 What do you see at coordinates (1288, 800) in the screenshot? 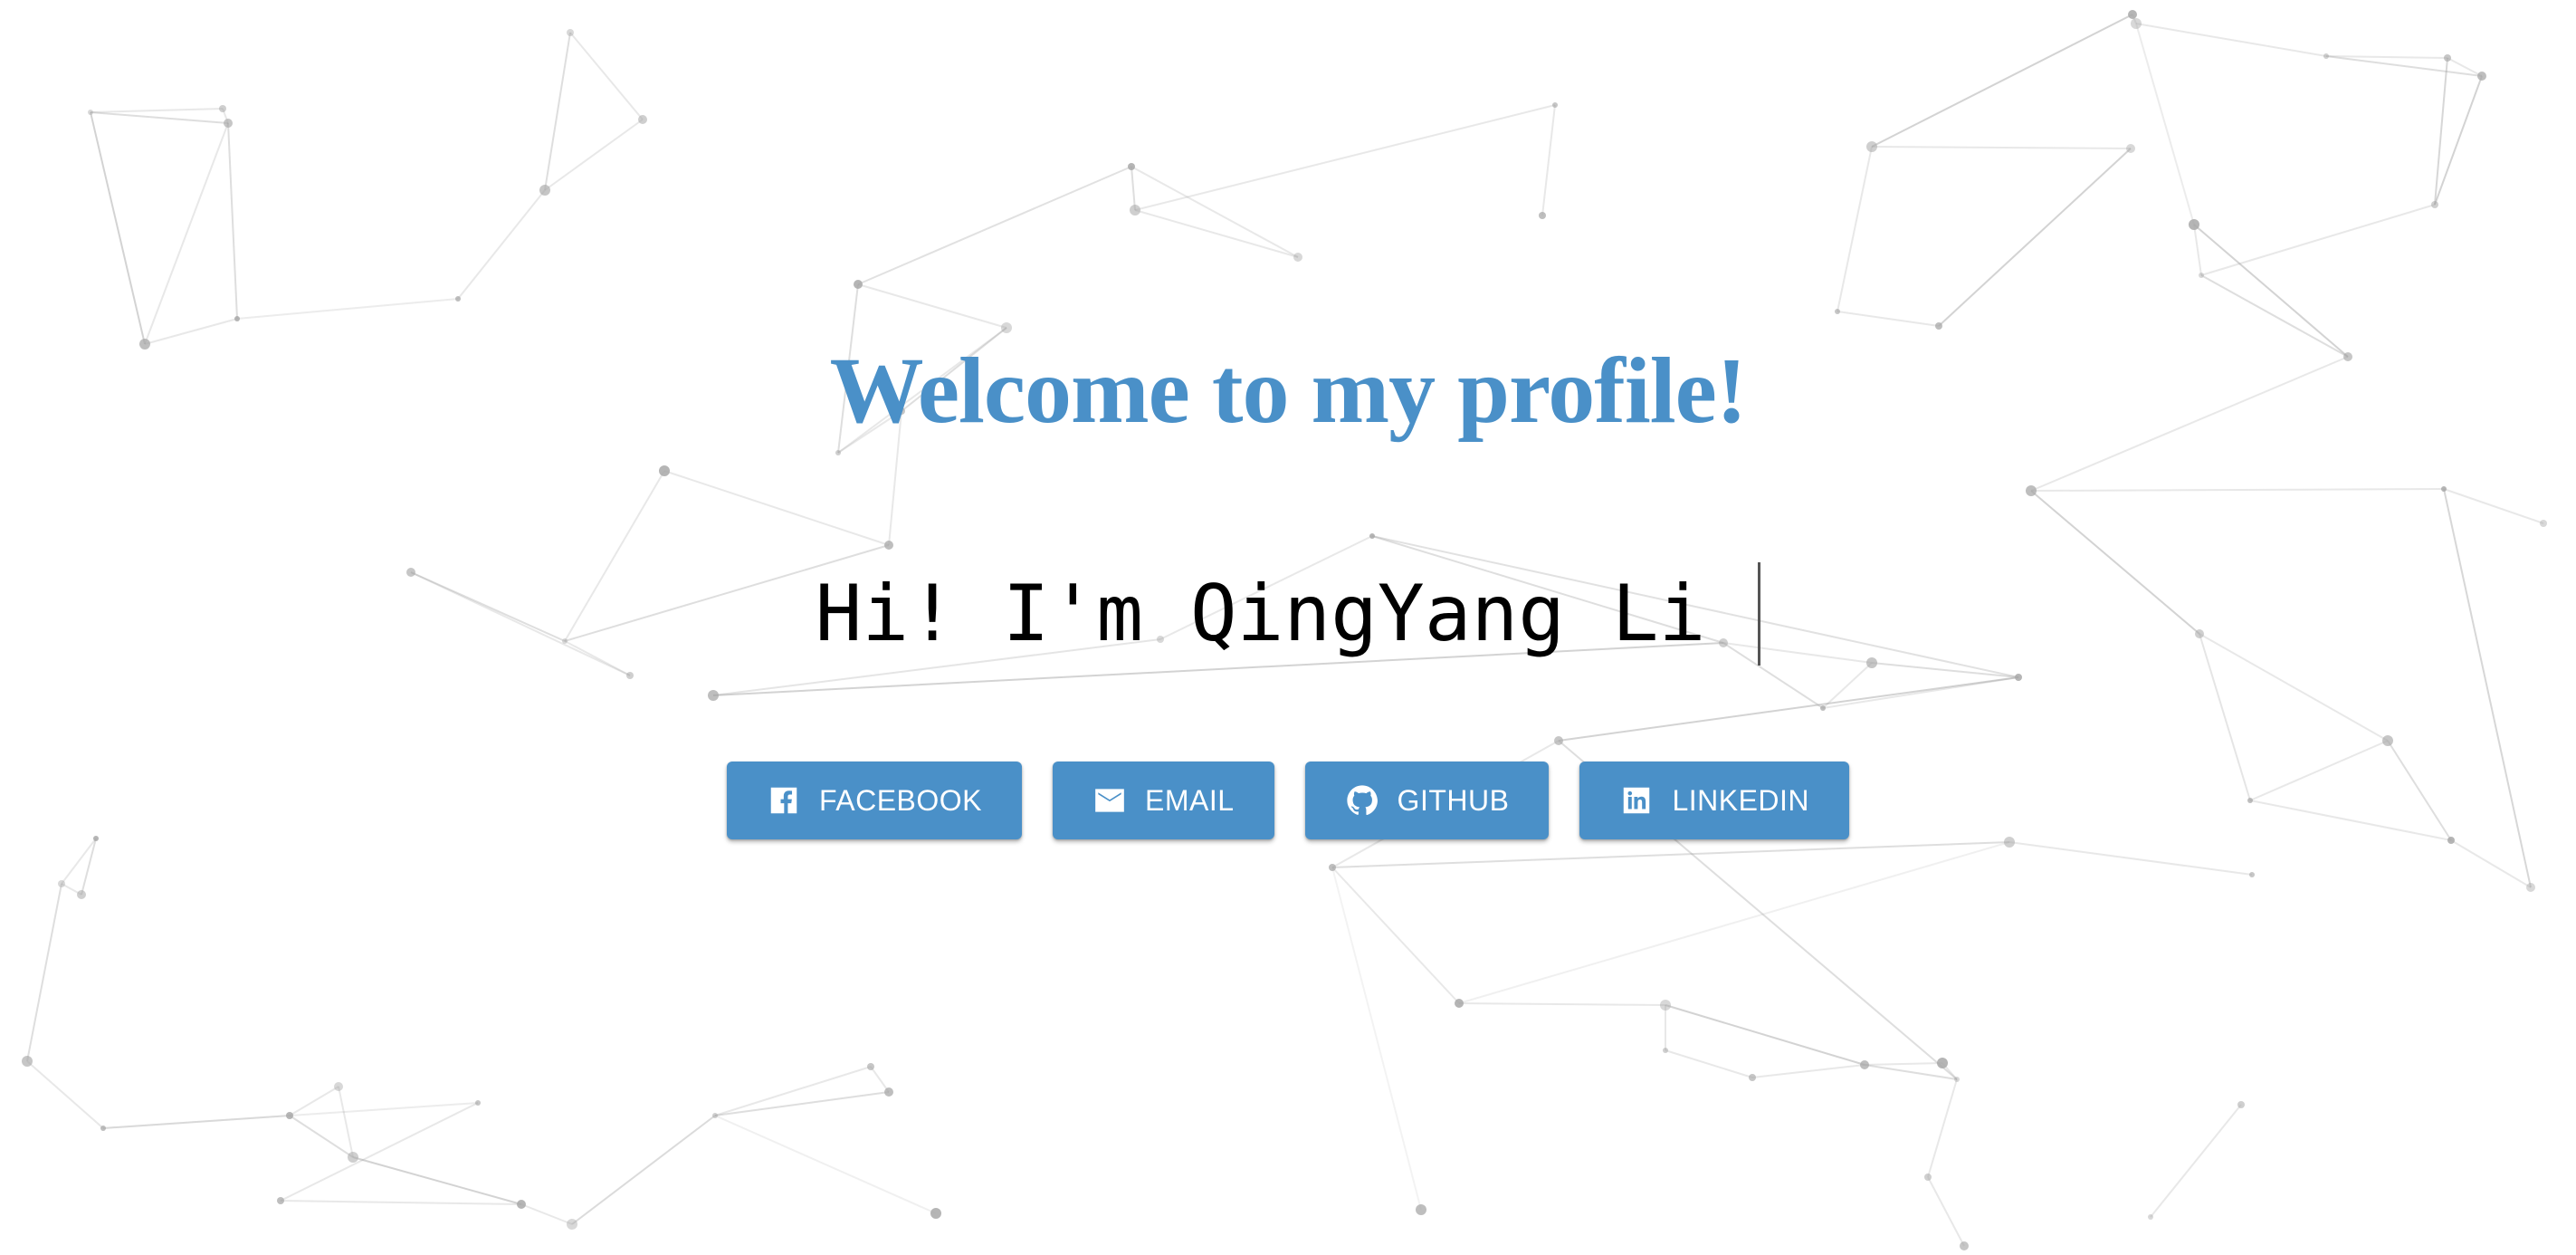
I see `social-buttons: FACEBOOK EMAIL GITHUB LINKEDIN` at bounding box center [1288, 800].